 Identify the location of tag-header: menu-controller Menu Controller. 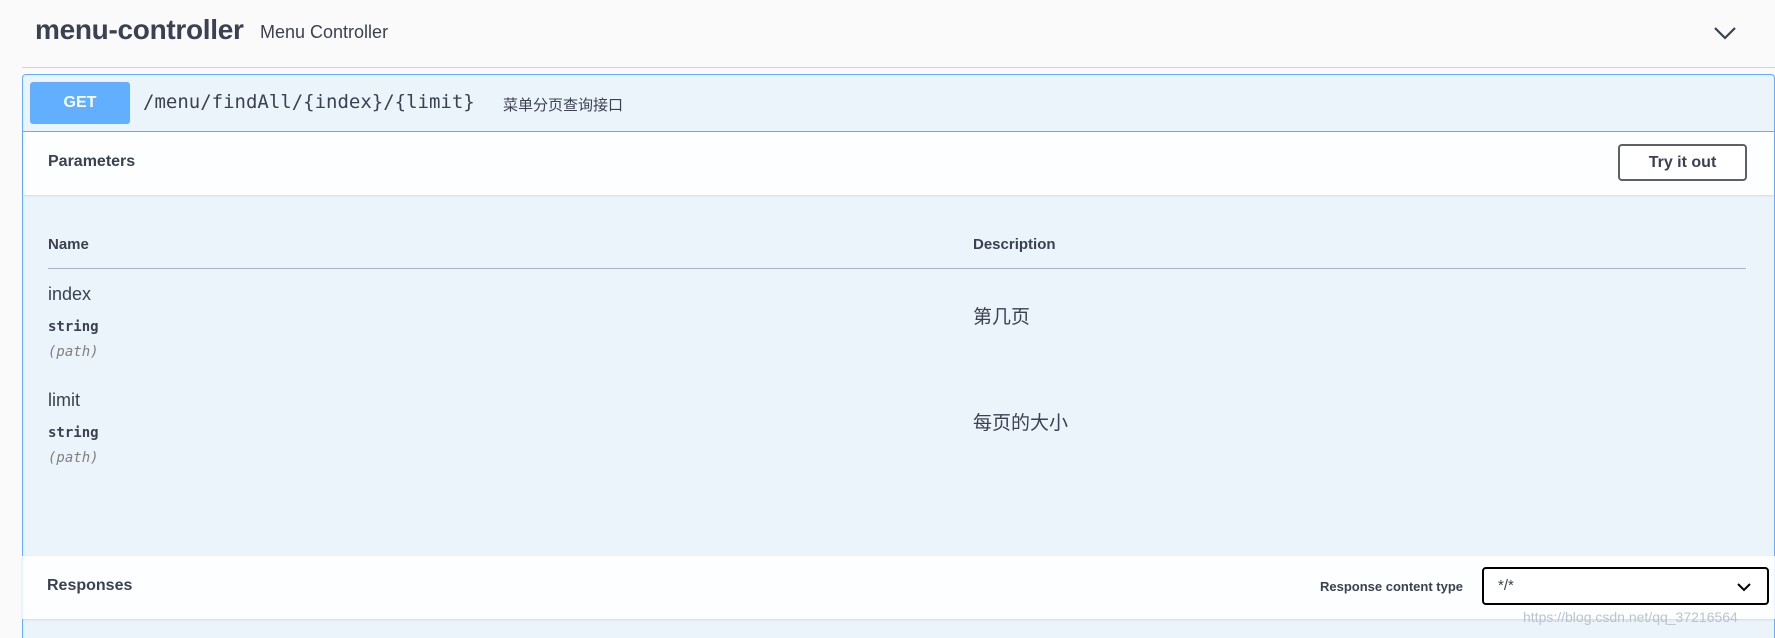
(898, 34).